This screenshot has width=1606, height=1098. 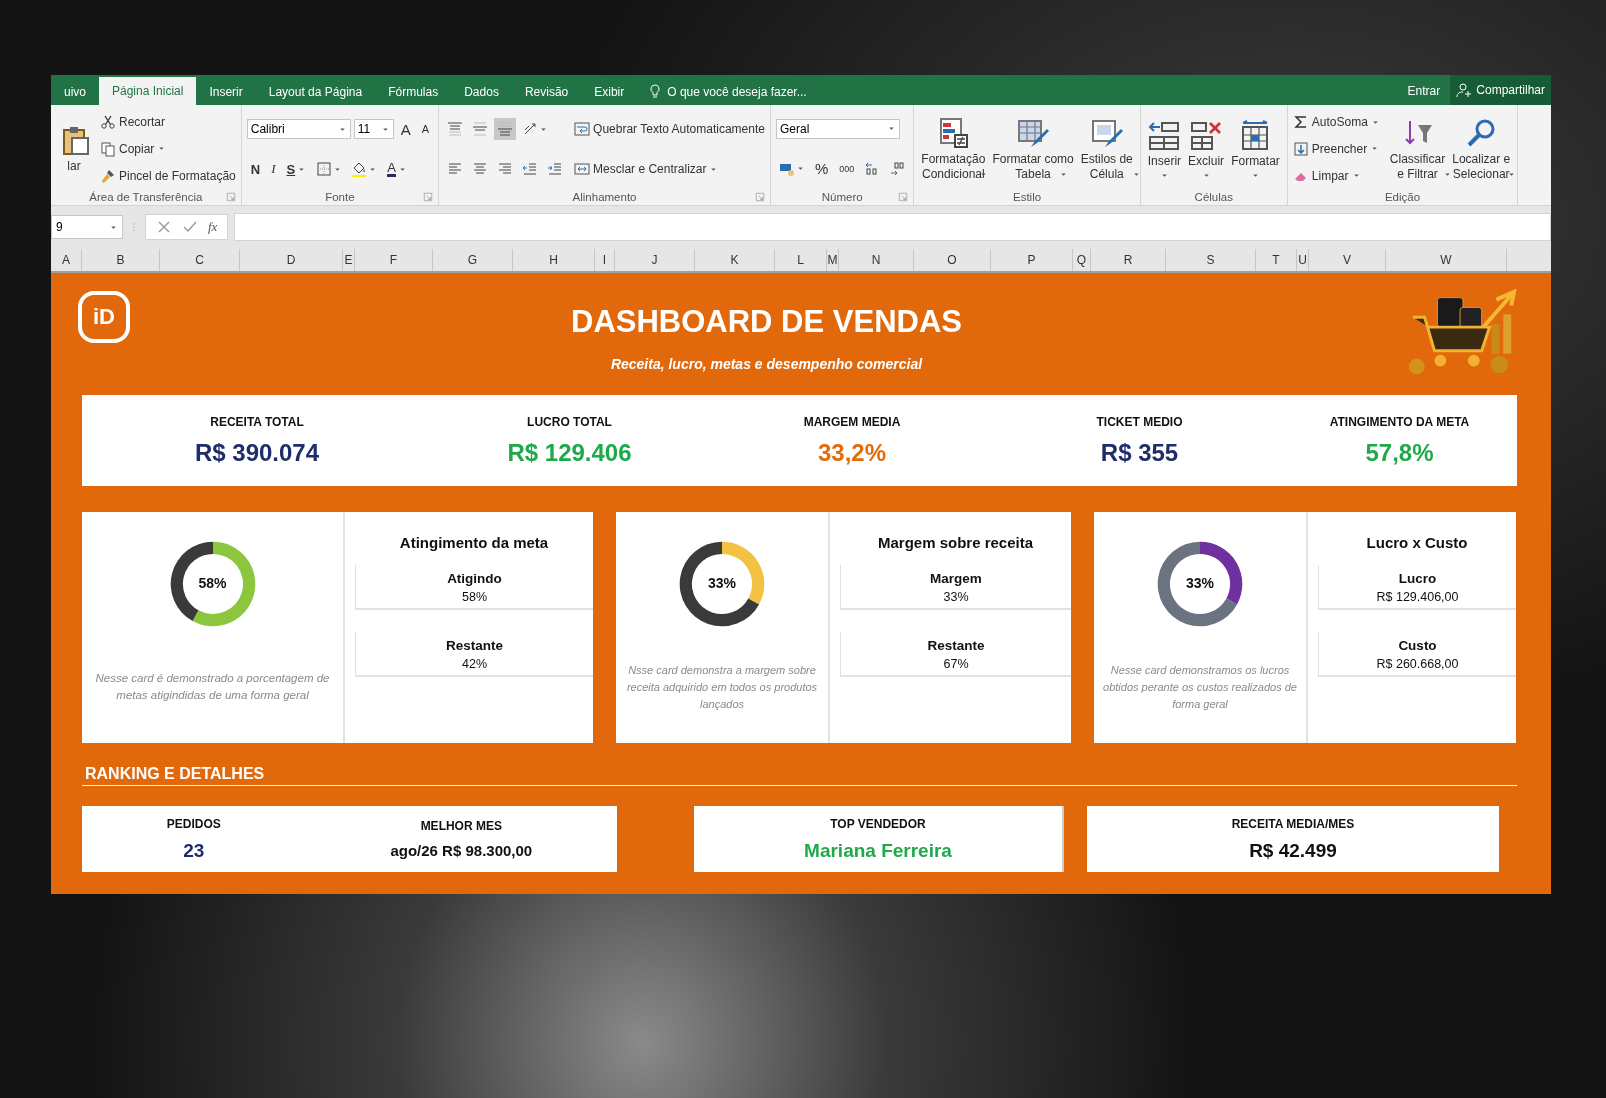 What do you see at coordinates (1417, 149) in the screenshot?
I see `ribbon-button: Classificar e Filtrar` at bounding box center [1417, 149].